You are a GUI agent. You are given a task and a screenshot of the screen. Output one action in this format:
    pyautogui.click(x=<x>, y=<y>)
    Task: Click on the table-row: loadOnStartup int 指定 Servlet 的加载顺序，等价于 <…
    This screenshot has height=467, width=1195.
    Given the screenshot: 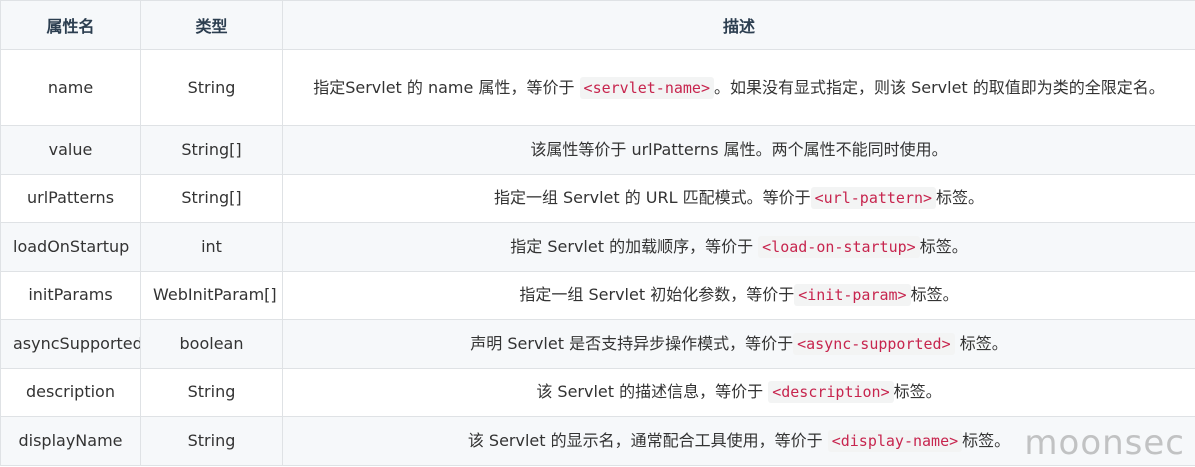 What is the action you would take?
    pyautogui.click(x=597, y=247)
    